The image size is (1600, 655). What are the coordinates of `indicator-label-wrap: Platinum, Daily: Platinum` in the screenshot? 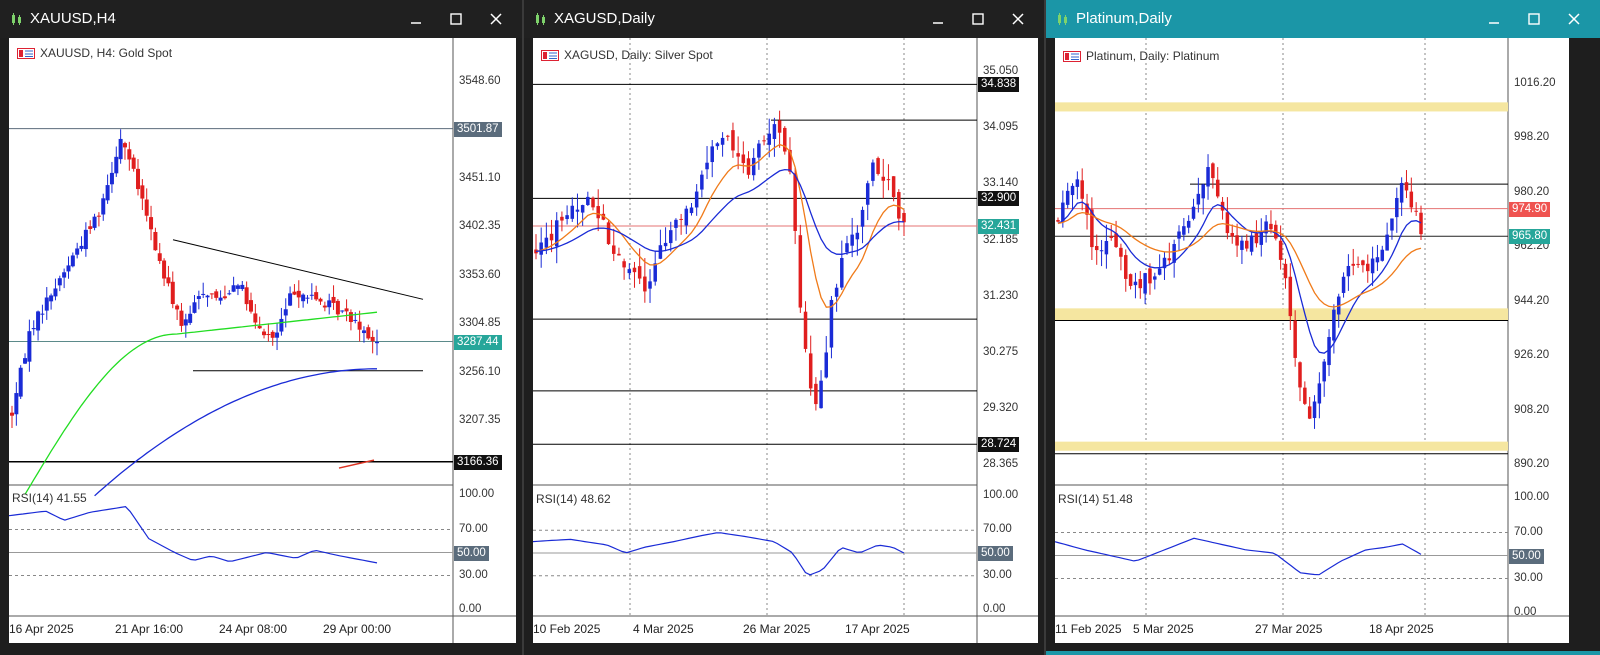 It's located at (1141, 56).